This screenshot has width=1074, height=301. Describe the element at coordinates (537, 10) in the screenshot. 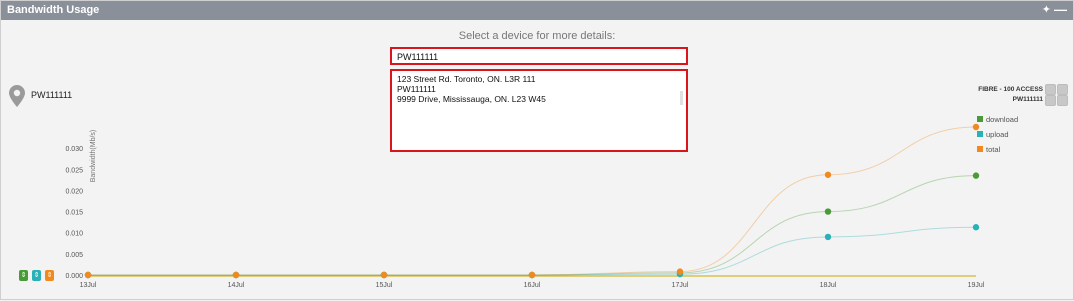

I see `widget-titlebar: Bandwidth Usage ✦ —` at that location.